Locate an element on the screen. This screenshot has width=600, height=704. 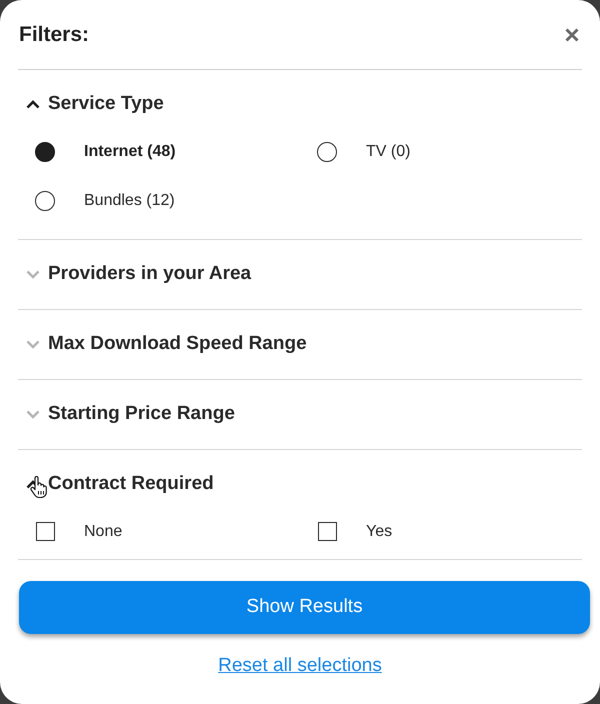
chevron-up-icon is located at coordinates (33, 104).